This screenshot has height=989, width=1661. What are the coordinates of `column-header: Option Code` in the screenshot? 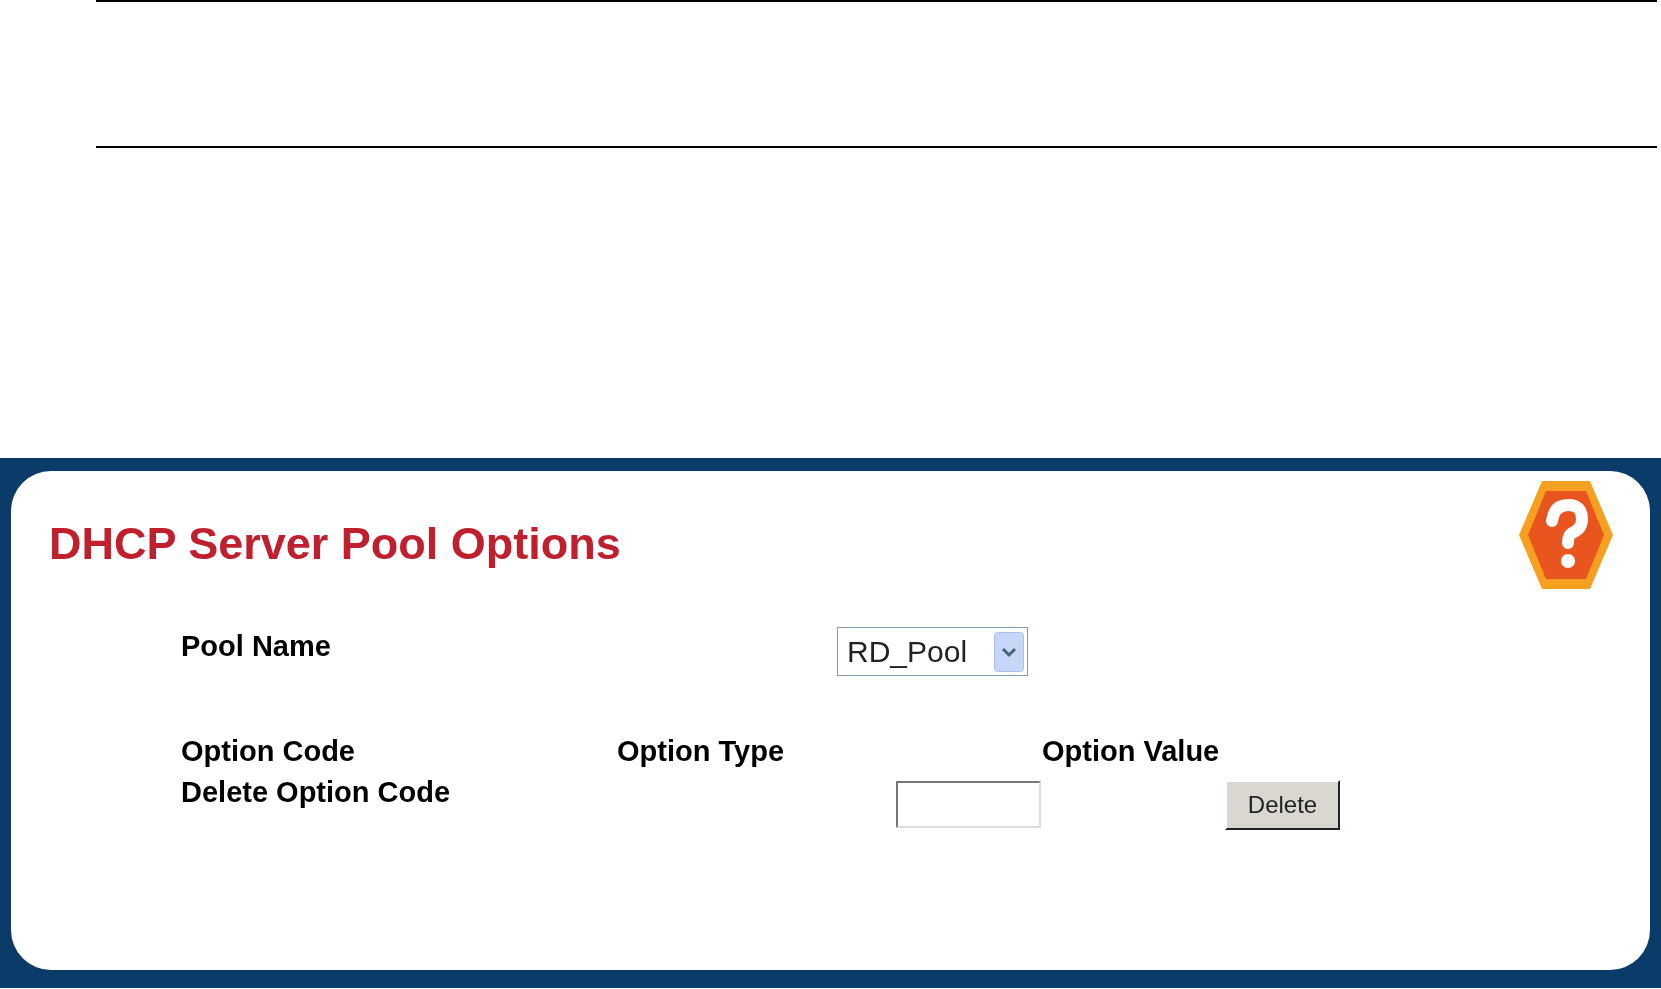 It's located at (268, 751).